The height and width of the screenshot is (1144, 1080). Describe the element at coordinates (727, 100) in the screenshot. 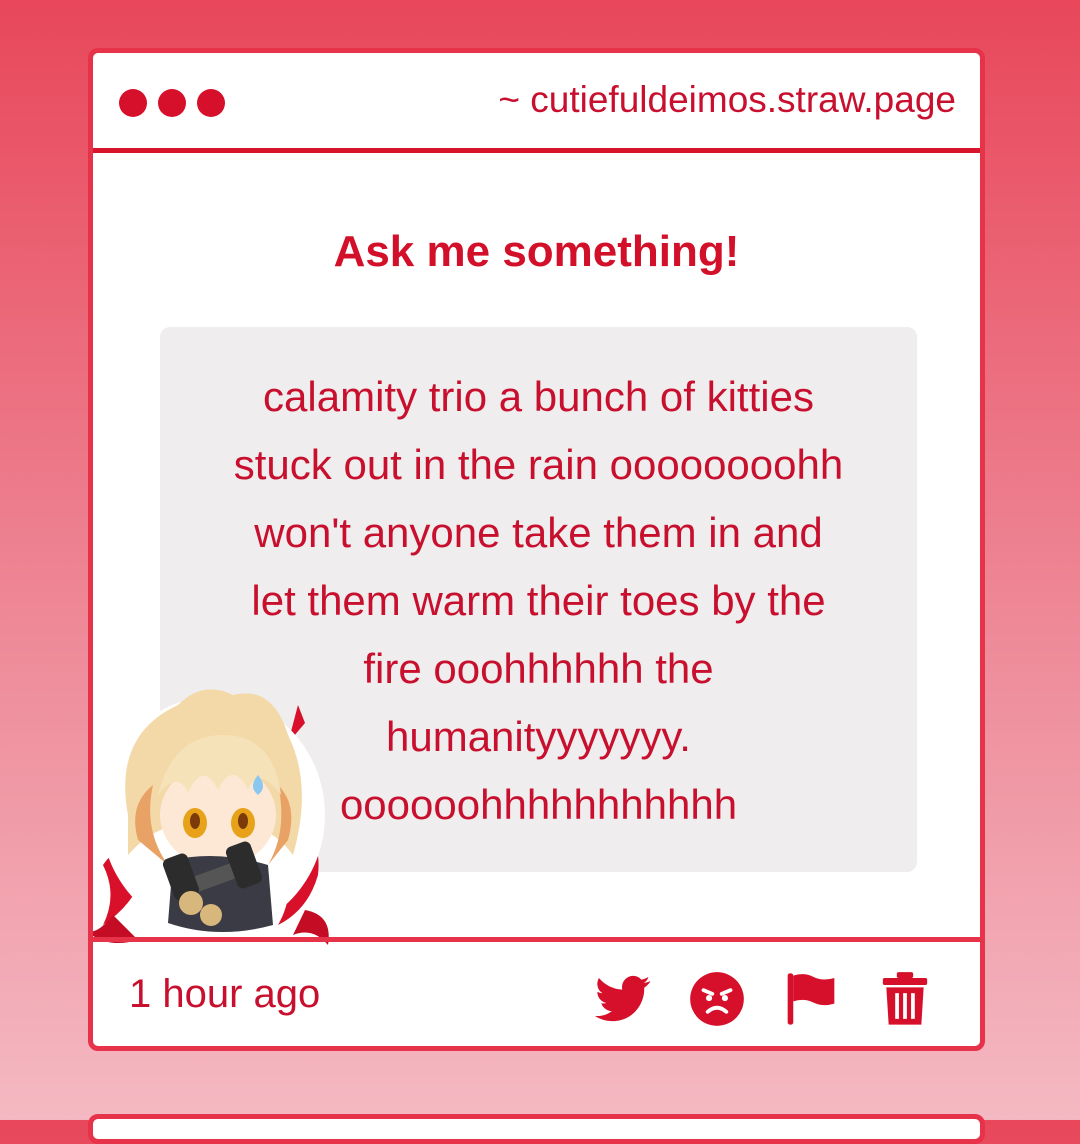

I see `site-url: ~ cutiefuldeimos.straw.page` at that location.